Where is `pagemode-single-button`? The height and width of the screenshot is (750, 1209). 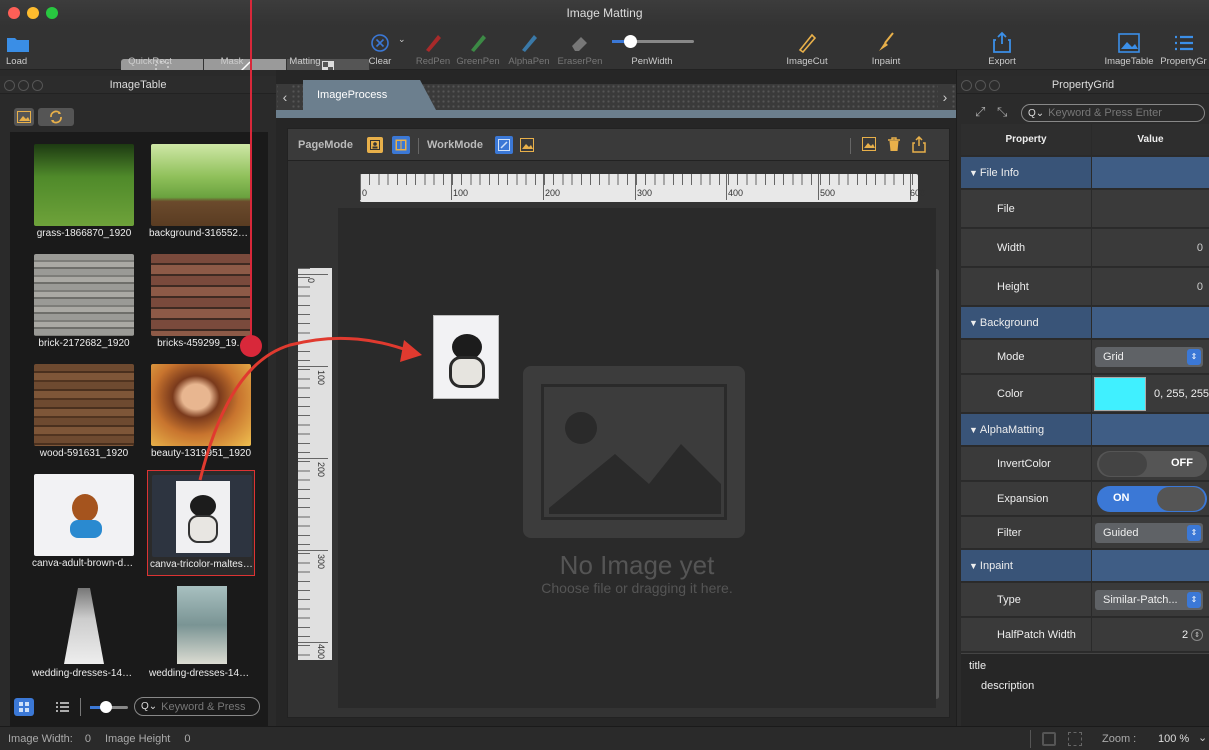 pagemode-single-button is located at coordinates (375, 145).